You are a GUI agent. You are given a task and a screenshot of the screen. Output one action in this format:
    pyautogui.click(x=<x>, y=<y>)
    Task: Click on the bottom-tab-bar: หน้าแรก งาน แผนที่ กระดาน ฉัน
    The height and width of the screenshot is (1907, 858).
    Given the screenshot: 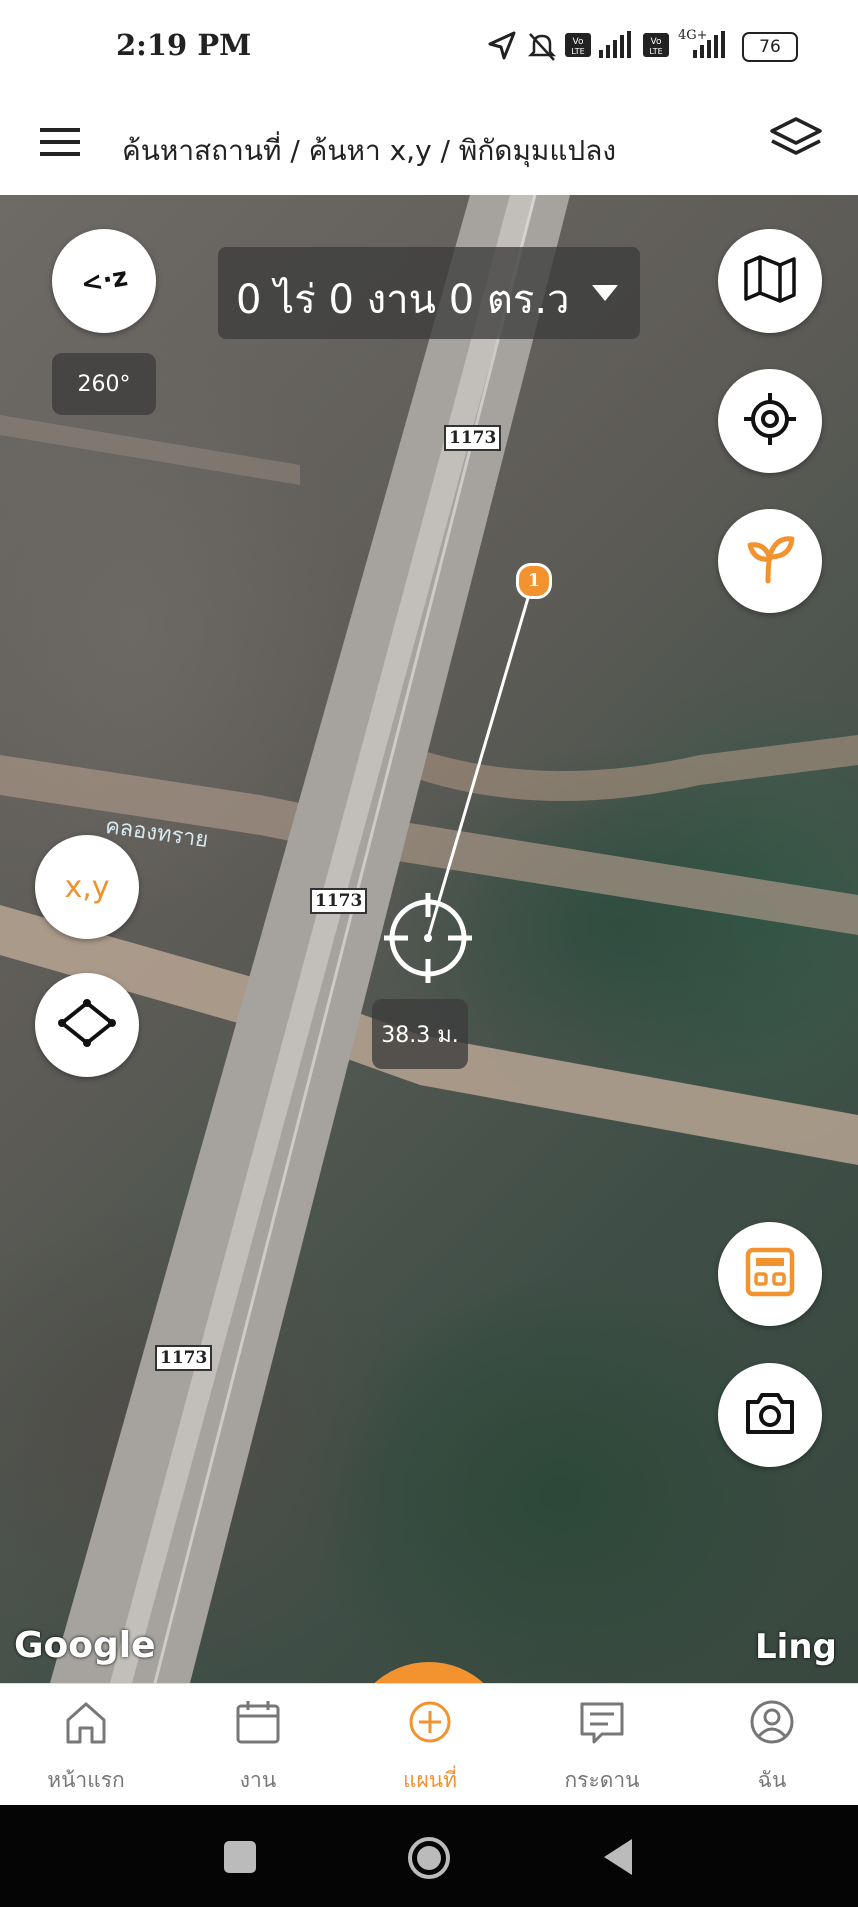 What is the action you would take?
    pyautogui.click(x=429, y=1744)
    